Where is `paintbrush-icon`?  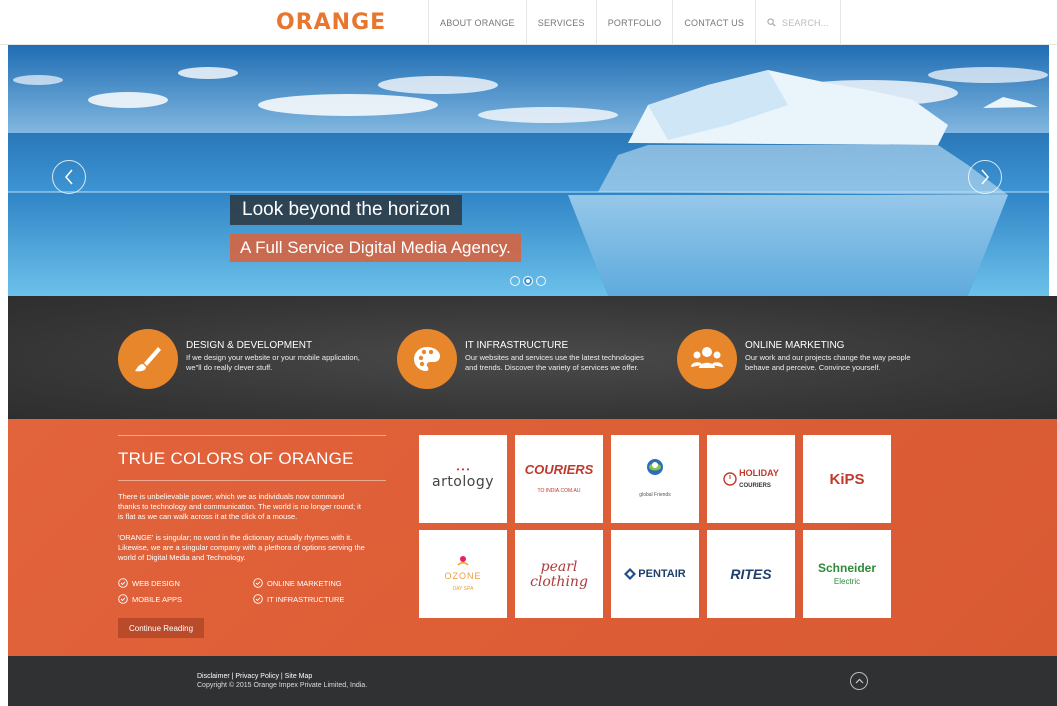
paintbrush-icon is located at coordinates (148, 359).